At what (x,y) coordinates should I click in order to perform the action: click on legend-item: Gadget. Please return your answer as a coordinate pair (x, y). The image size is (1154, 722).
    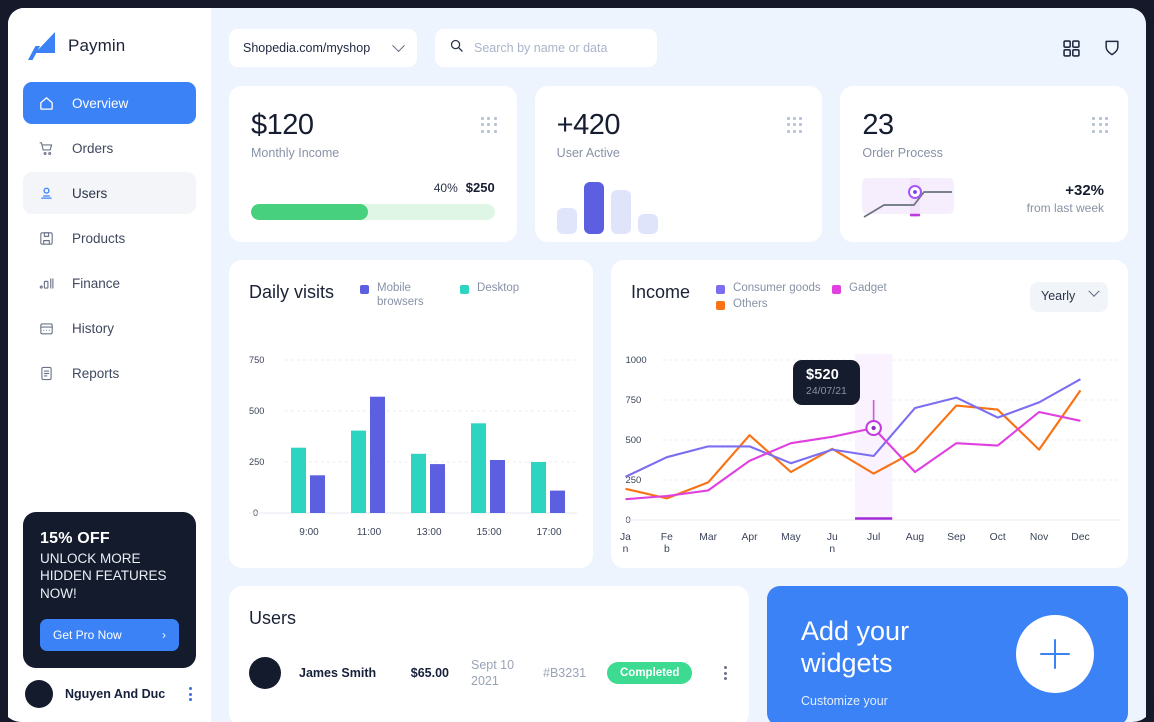
    Looking at the image, I should click on (890, 290).